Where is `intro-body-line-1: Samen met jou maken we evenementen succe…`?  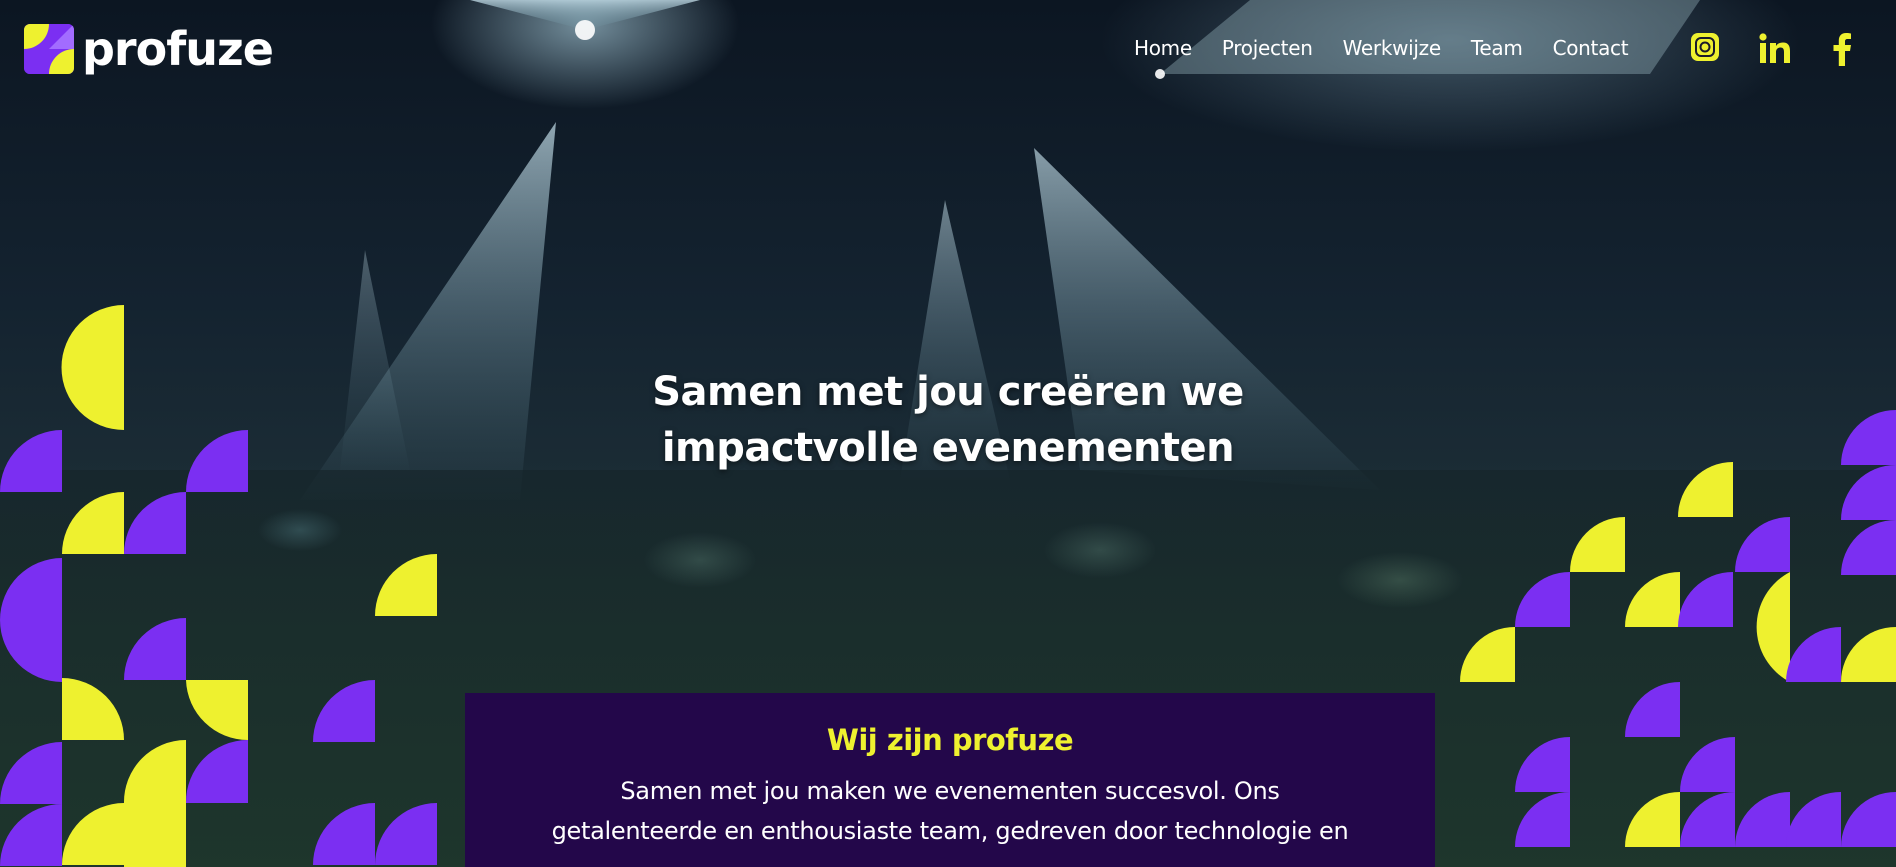
intro-body-line-1: Samen met jou maken we evenementen succe… is located at coordinates (950, 791).